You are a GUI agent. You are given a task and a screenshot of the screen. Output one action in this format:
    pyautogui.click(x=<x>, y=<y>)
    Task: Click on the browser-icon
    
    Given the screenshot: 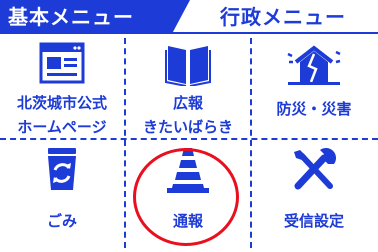 What is the action you would take?
    pyautogui.click(x=62, y=68)
    